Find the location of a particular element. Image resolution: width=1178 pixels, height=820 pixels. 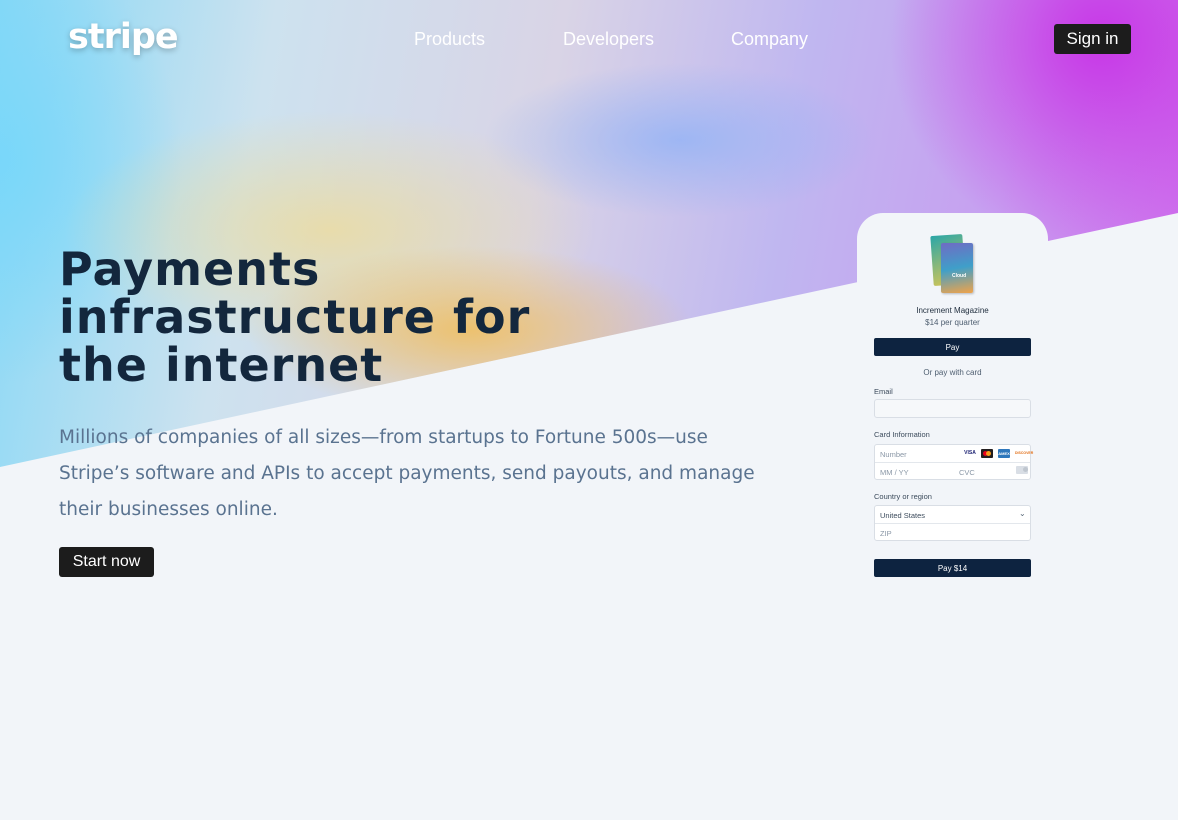

mastercard-icon is located at coordinates (987, 453).